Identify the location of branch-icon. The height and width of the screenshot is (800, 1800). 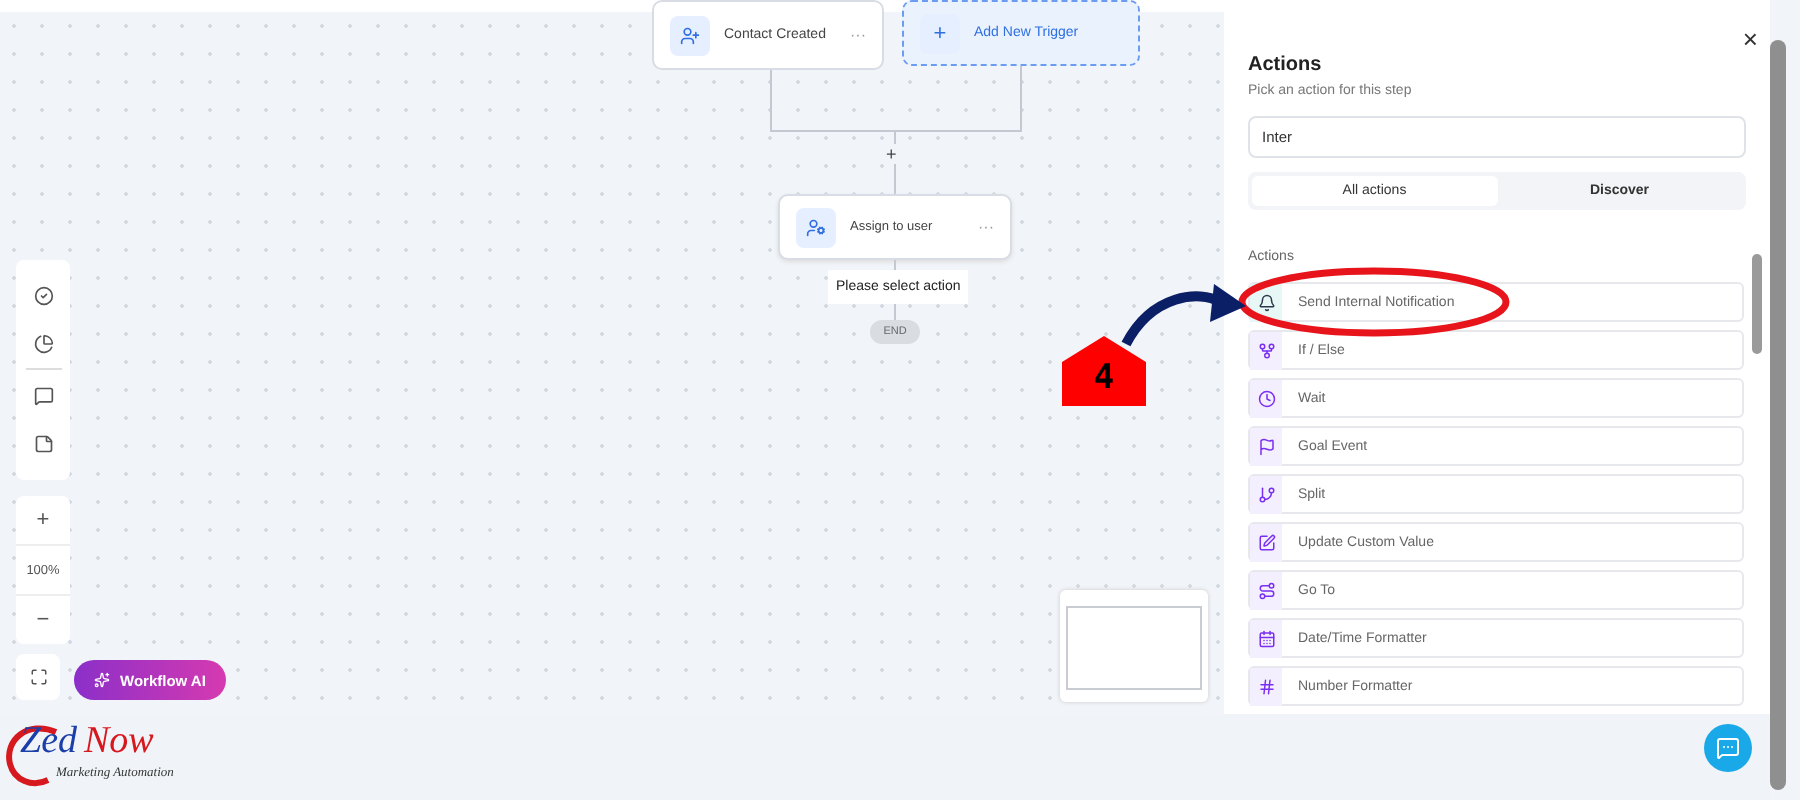
(1266, 350).